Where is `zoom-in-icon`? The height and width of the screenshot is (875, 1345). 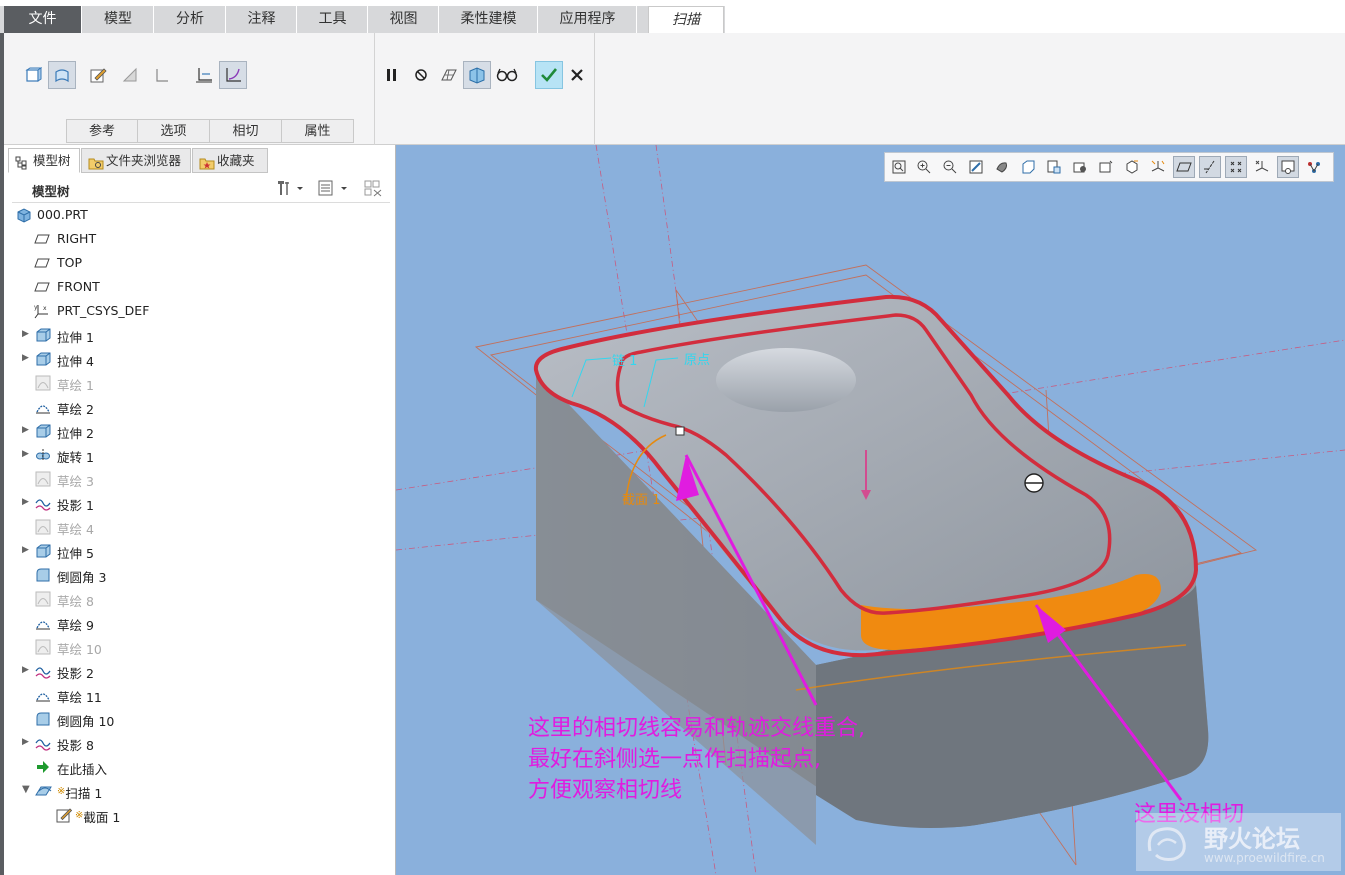 zoom-in-icon is located at coordinates (924, 167).